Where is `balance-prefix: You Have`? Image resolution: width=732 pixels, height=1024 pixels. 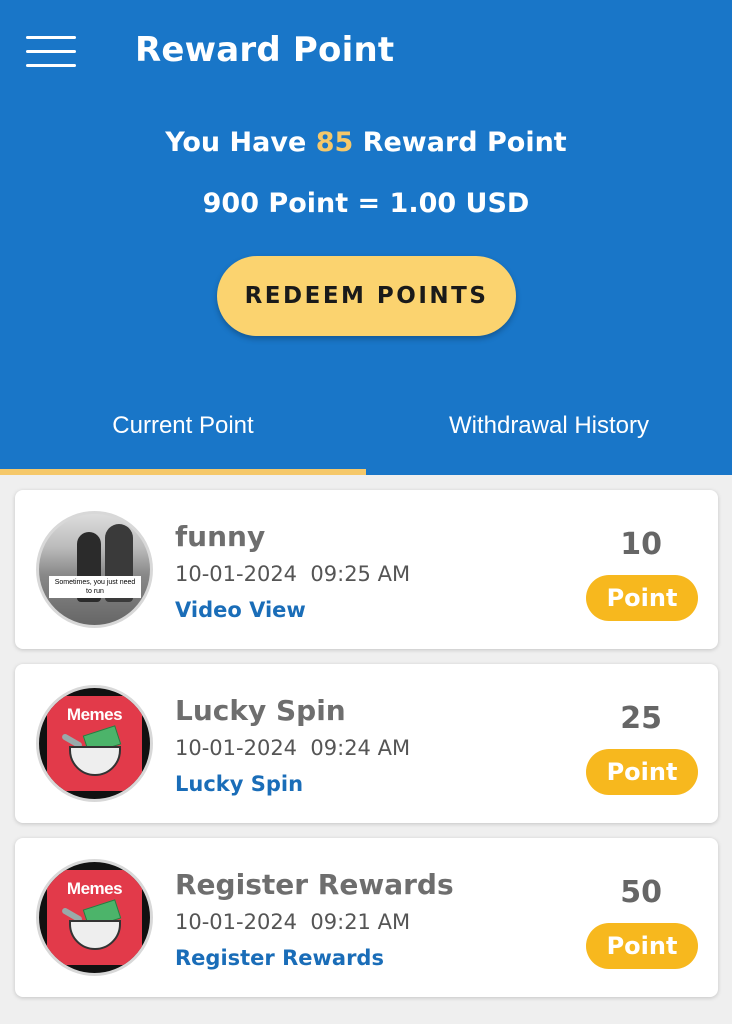 balance-prefix: You Have is located at coordinates (236, 142).